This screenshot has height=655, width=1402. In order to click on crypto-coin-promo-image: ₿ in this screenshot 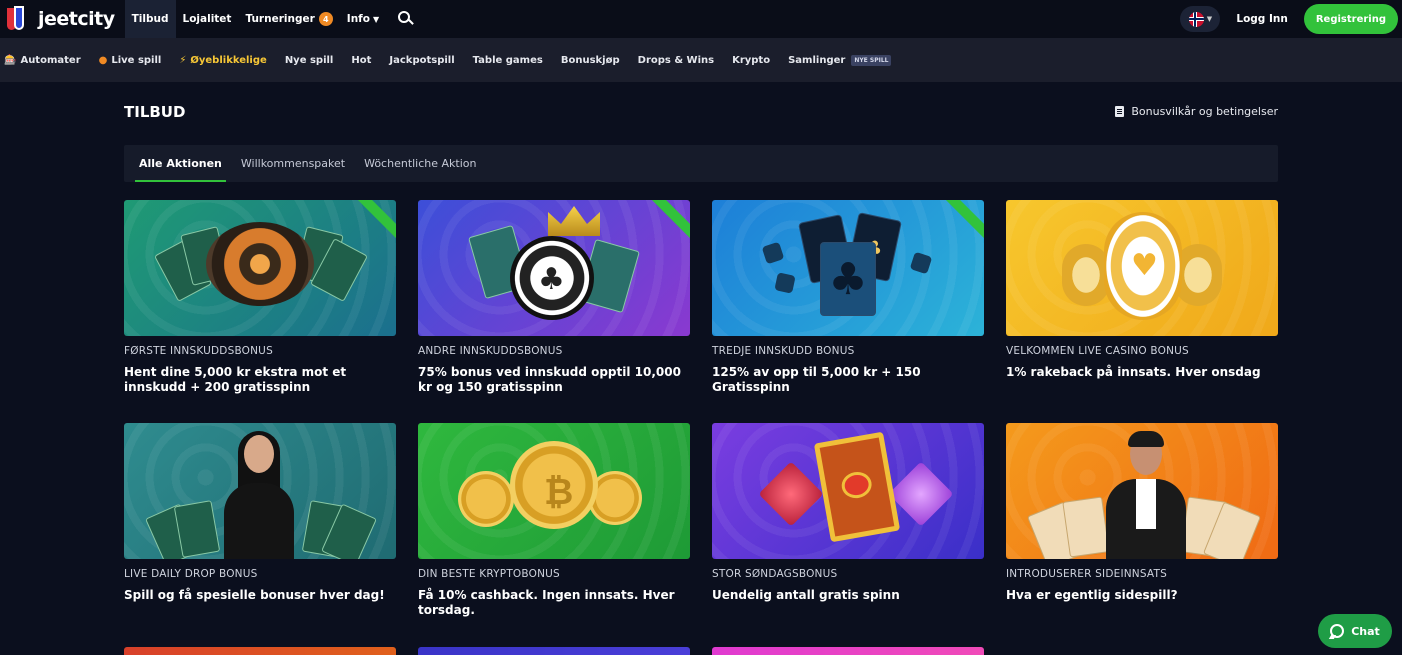, I will do `click(554, 491)`.